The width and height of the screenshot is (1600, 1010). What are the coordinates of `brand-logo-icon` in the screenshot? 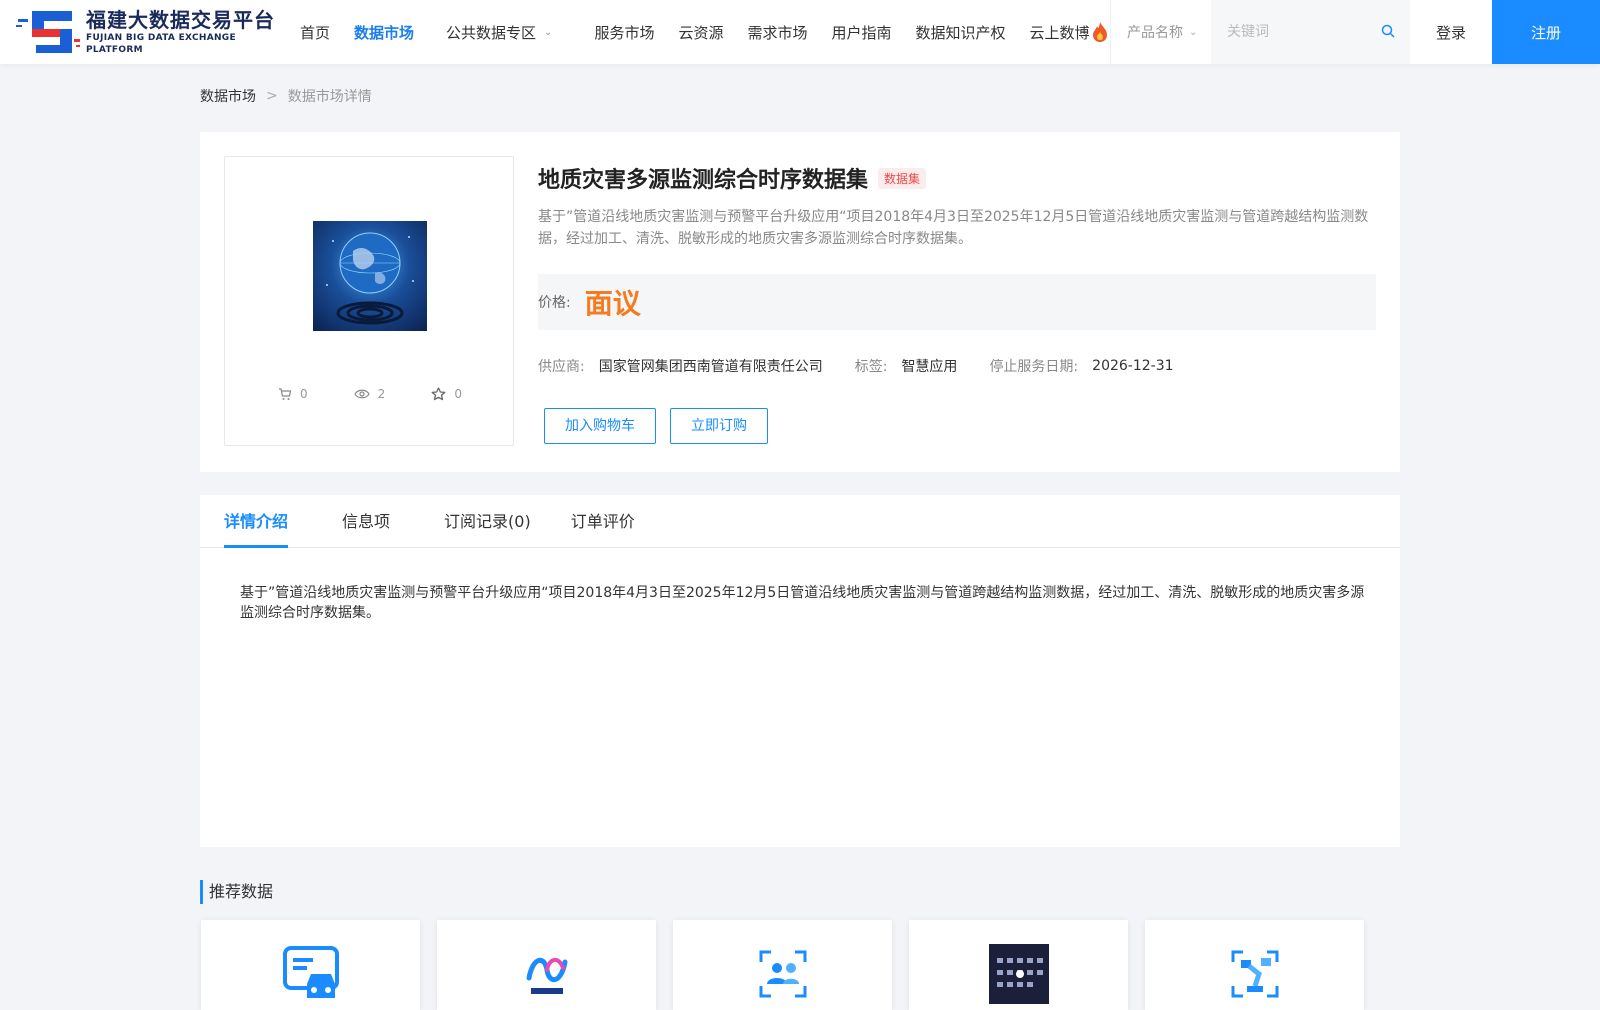 It's located at (547, 976).